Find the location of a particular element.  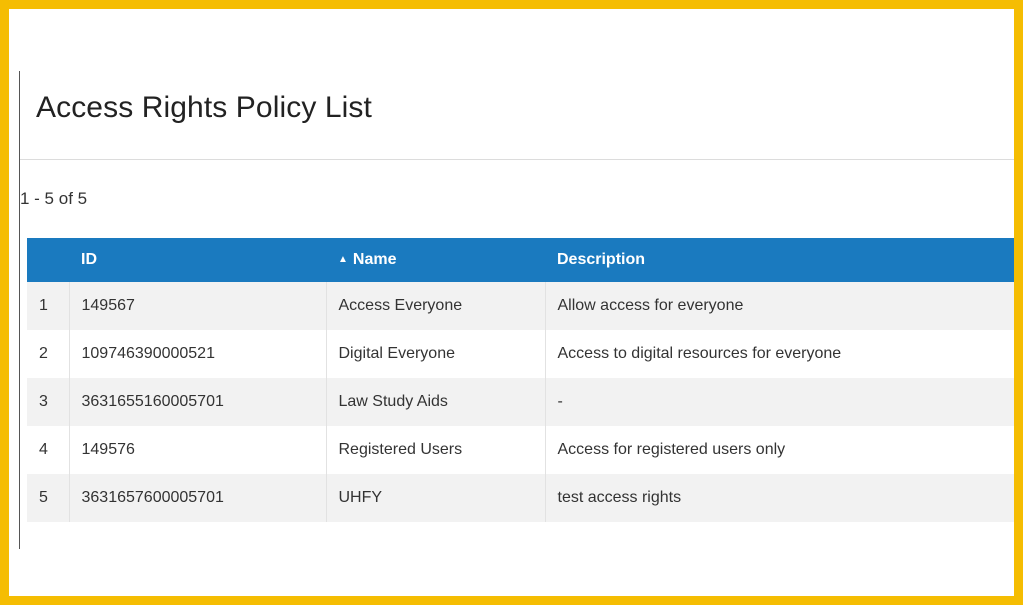

cell-description: Access to digital resources for everyone is located at coordinates (779, 354).